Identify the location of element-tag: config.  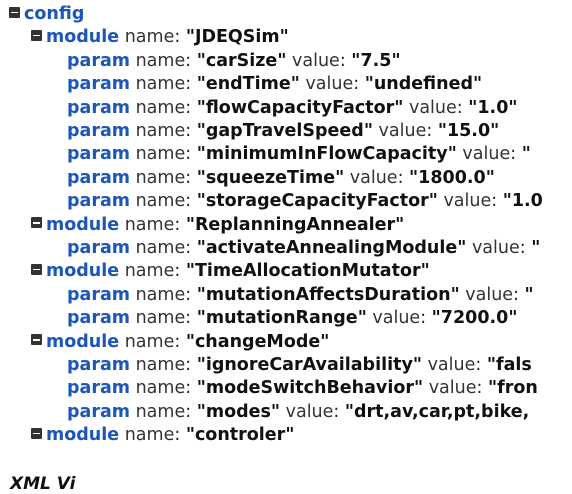
(54, 14).